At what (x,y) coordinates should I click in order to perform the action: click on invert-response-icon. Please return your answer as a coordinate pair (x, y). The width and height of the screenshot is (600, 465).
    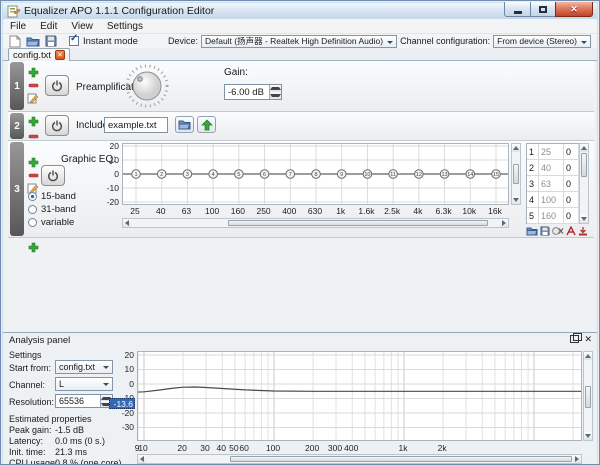
    Looking at the image, I should click on (583, 231).